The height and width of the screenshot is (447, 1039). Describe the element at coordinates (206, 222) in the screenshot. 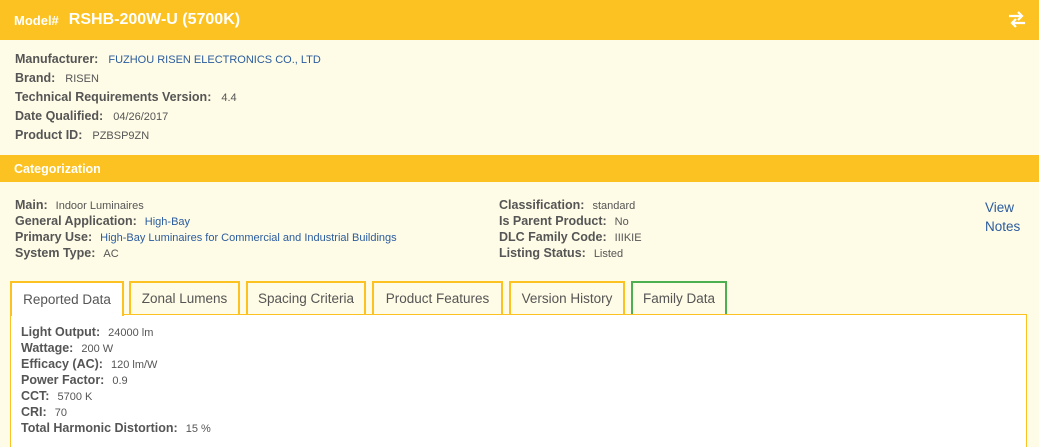

I see `general-application-row: General Application: High-Bay` at that location.